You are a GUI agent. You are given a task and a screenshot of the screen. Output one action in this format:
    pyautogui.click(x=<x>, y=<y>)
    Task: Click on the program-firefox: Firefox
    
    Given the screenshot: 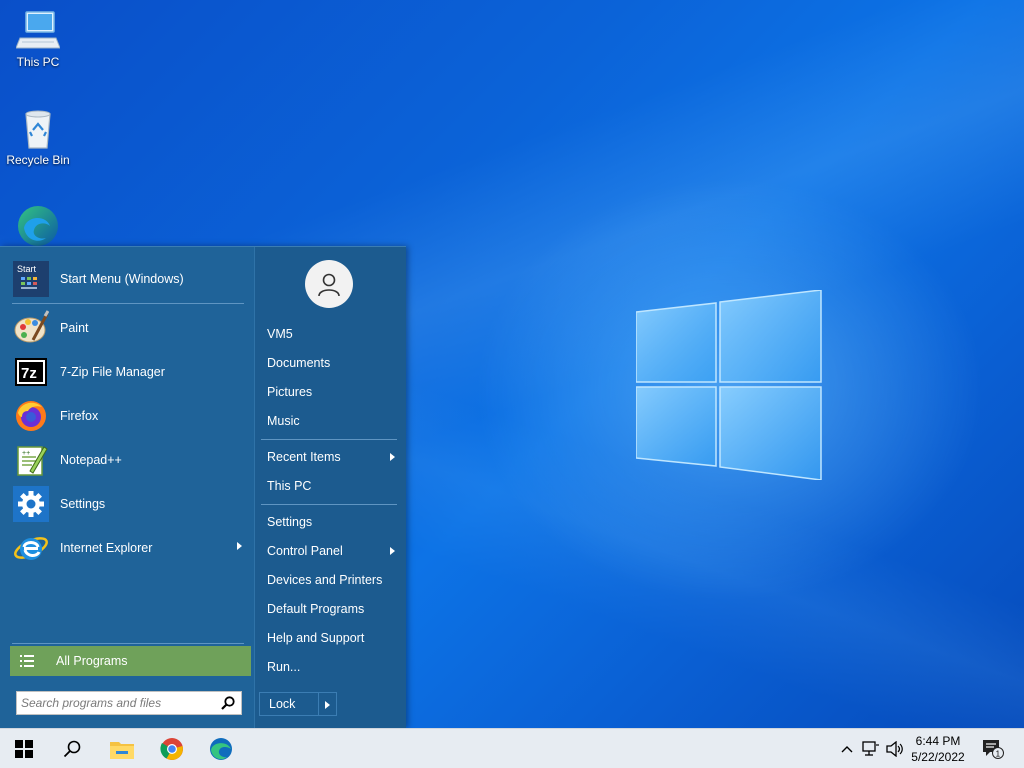 What is the action you would take?
    pyautogui.click(x=130, y=416)
    